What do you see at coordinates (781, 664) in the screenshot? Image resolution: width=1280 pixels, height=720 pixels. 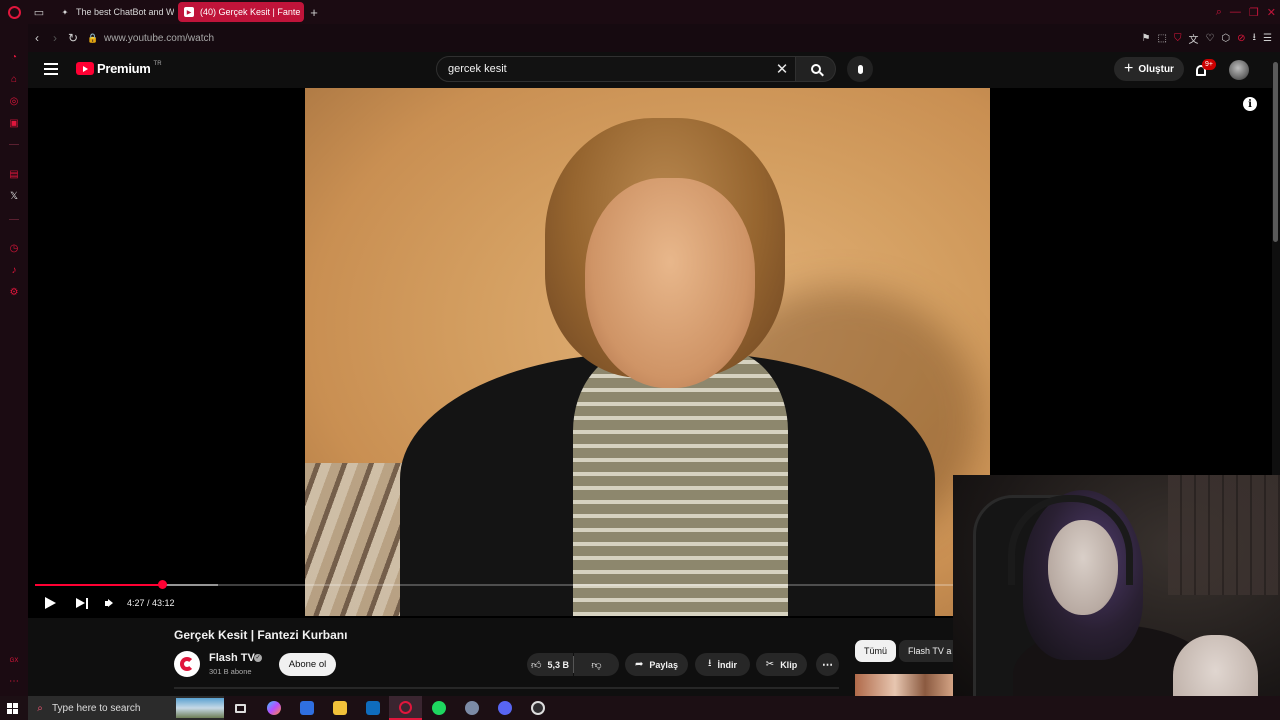 I see `clip-button: ✂ Klip` at bounding box center [781, 664].